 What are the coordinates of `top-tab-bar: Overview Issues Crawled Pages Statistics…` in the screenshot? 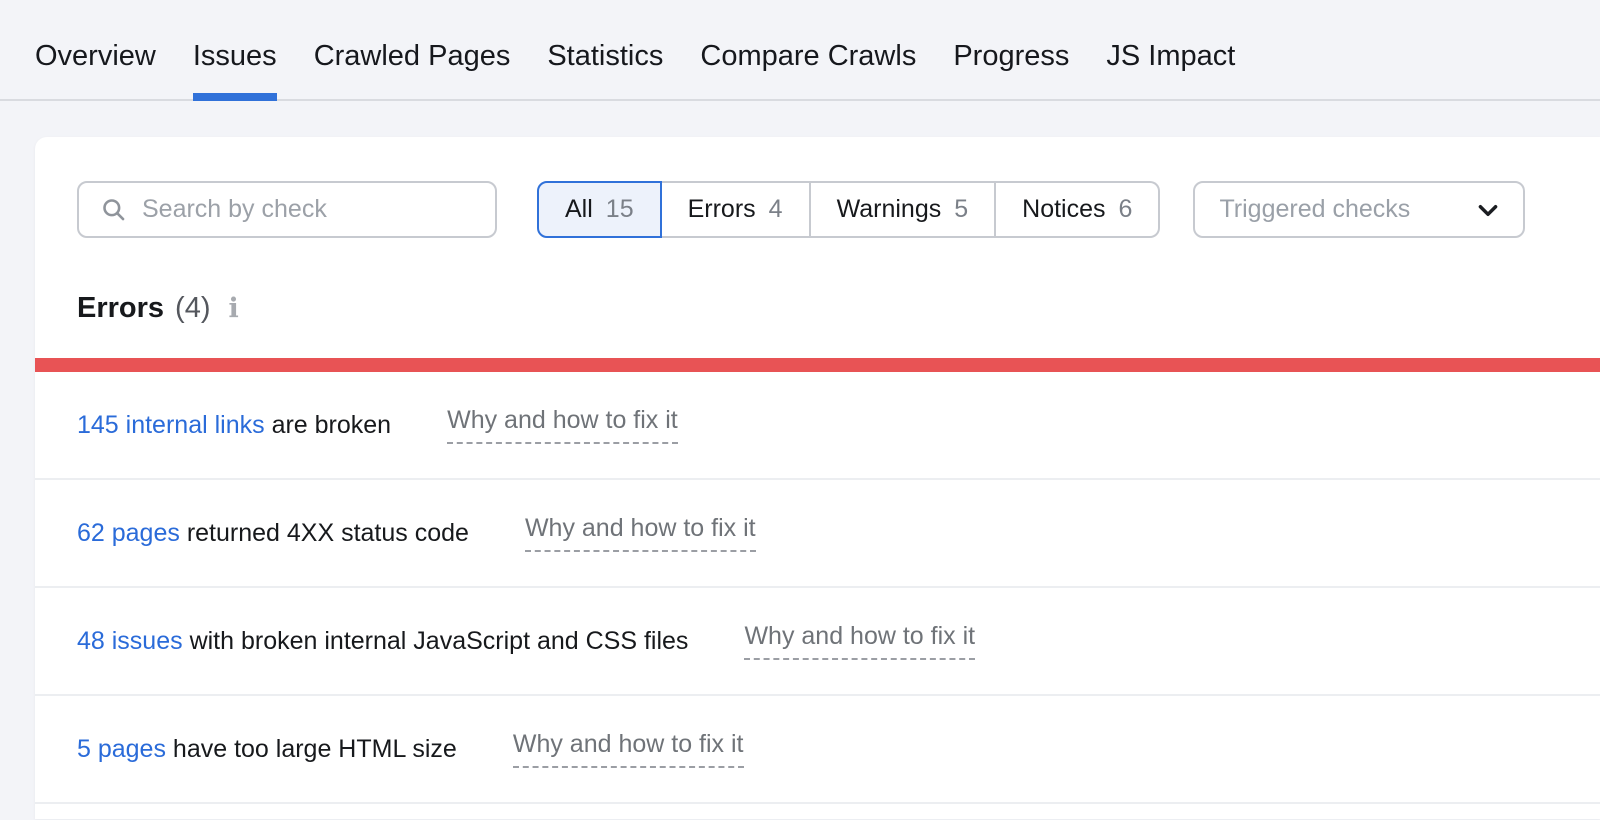 It's located at (800, 50).